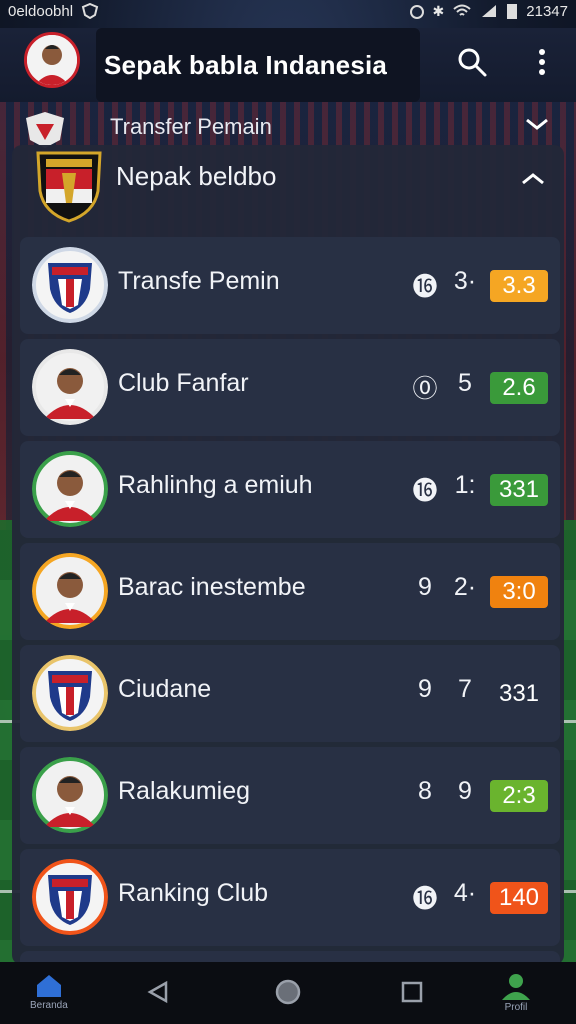 The height and width of the screenshot is (1024, 576). What do you see at coordinates (258, 65) in the screenshot?
I see `app-title: Sepak babla Indanesia` at bounding box center [258, 65].